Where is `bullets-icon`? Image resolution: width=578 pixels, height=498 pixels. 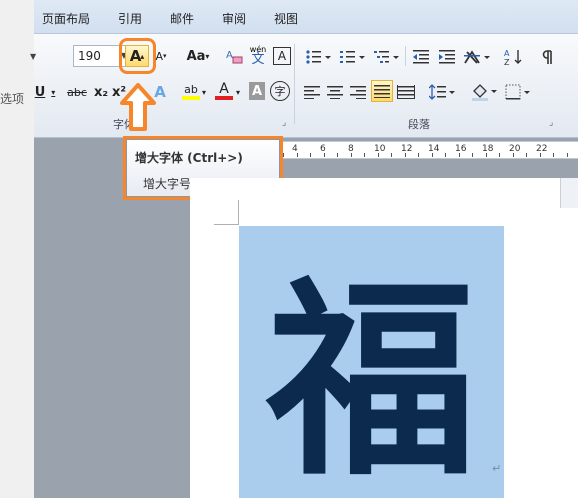 bullets-icon is located at coordinates (318, 57).